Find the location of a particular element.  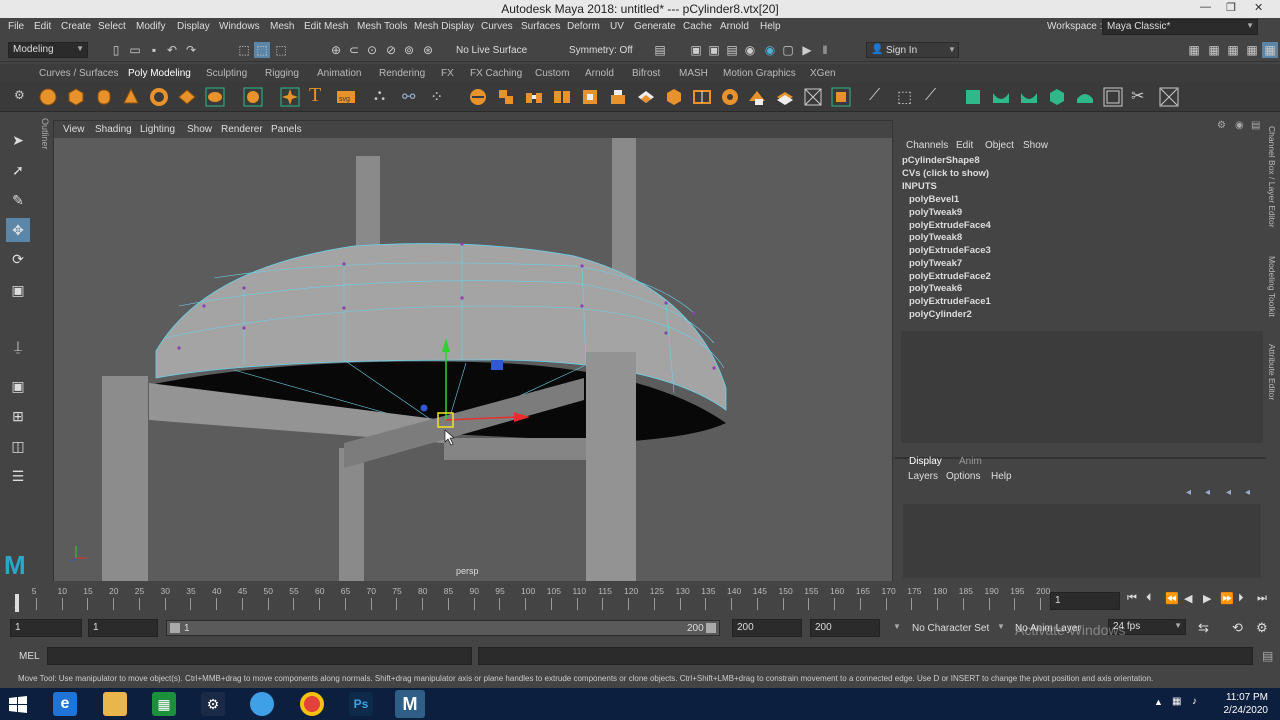

command-input is located at coordinates (259, 656).